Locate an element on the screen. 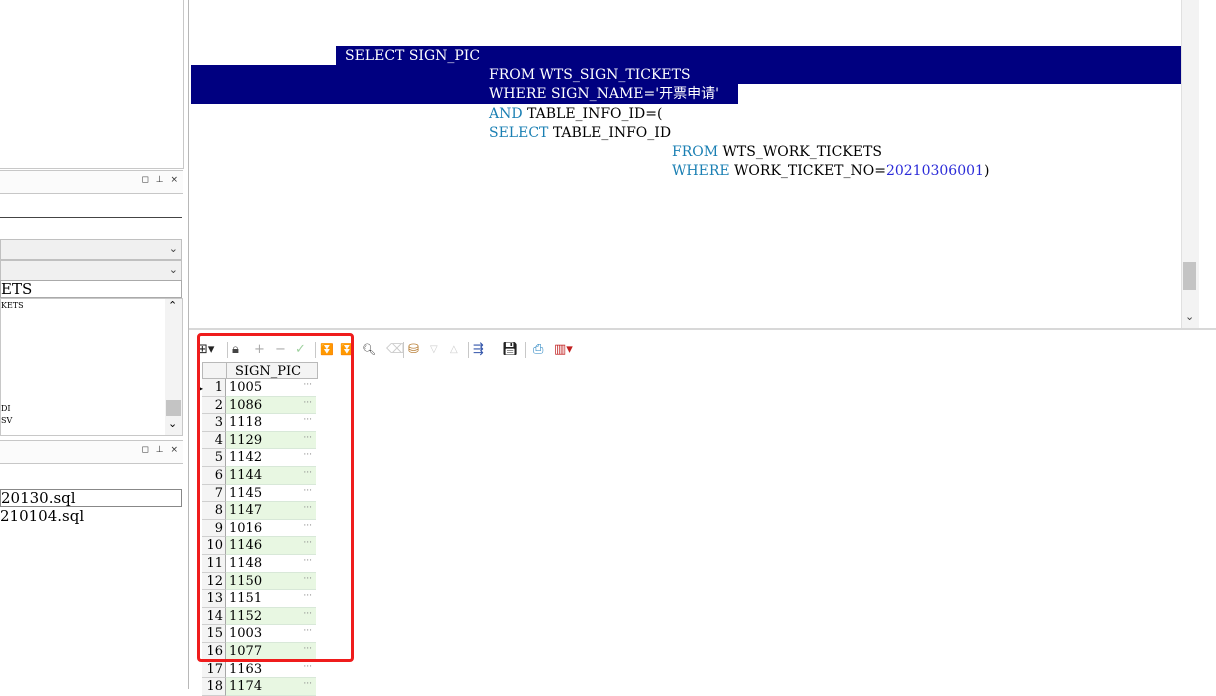 The image size is (1216, 696). code-token: WORK_TICKET_NO= is located at coordinates (810, 171).